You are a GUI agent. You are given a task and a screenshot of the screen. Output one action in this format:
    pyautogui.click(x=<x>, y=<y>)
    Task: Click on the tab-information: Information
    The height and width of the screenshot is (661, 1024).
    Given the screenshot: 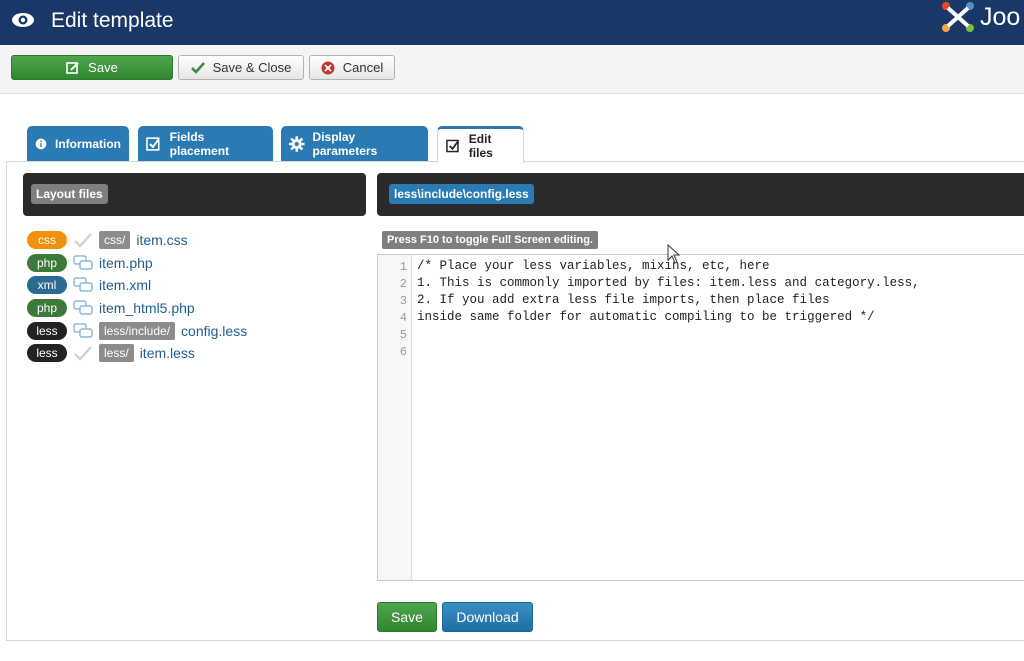 What is the action you would take?
    pyautogui.click(x=78, y=144)
    